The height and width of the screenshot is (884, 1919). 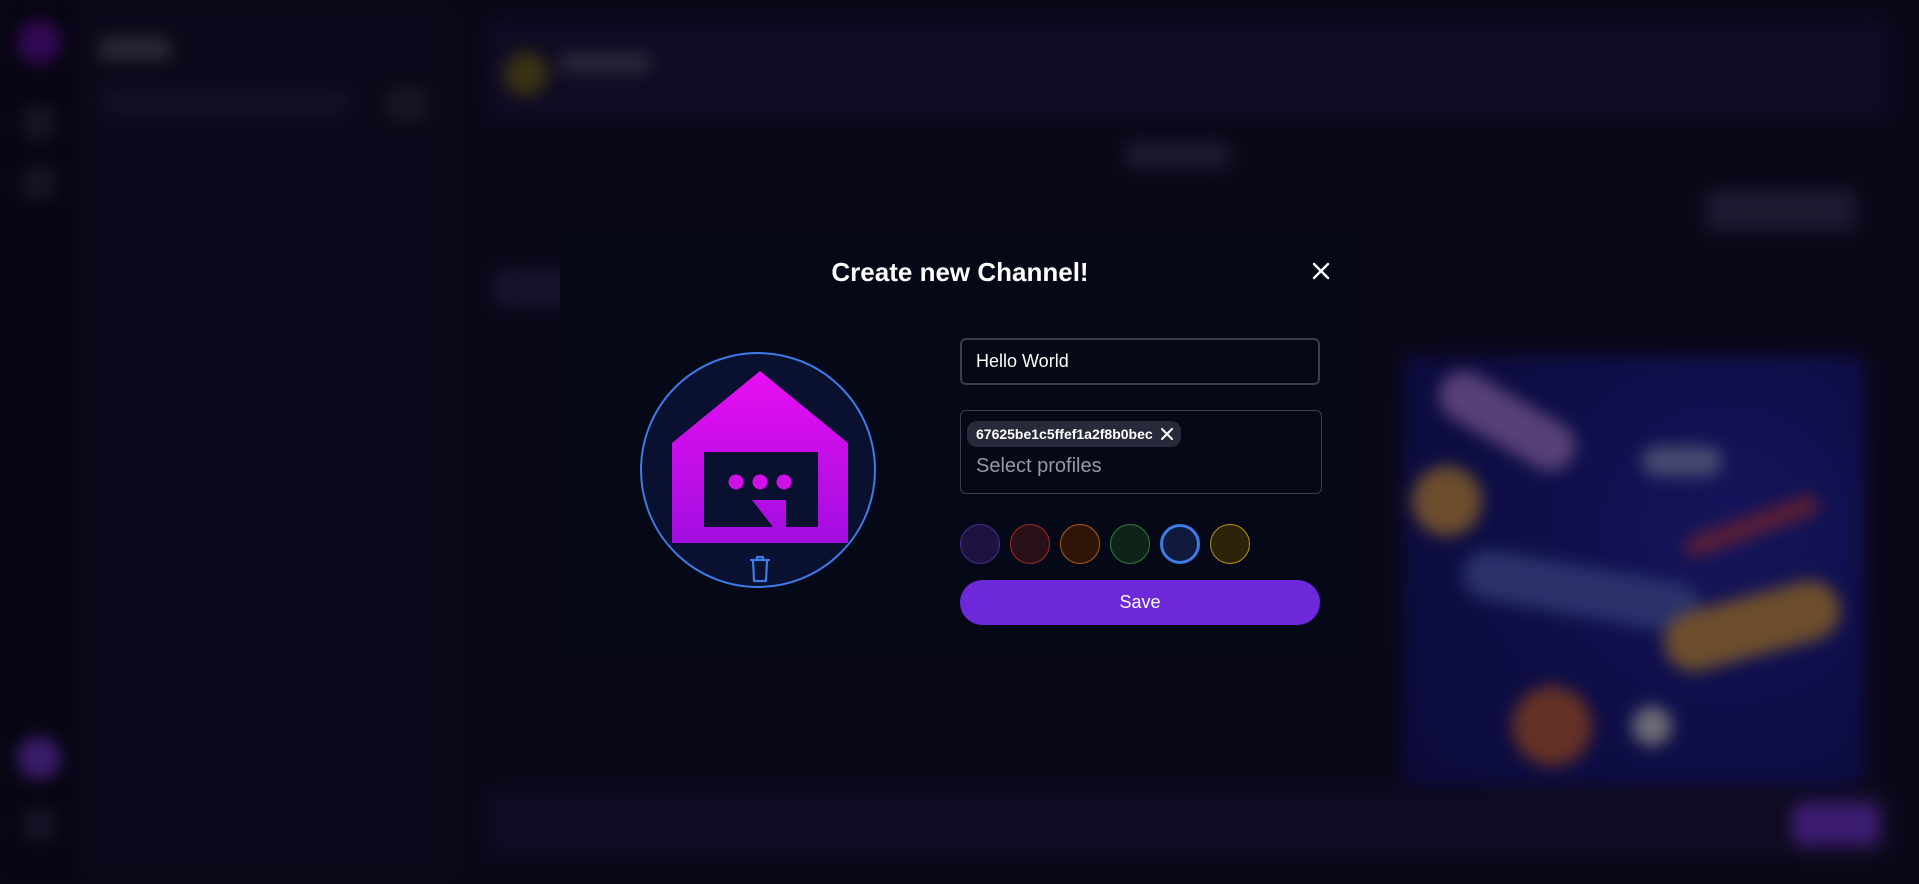 What do you see at coordinates (760, 569) in the screenshot?
I see `trash-icon` at bounding box center [760, 569].